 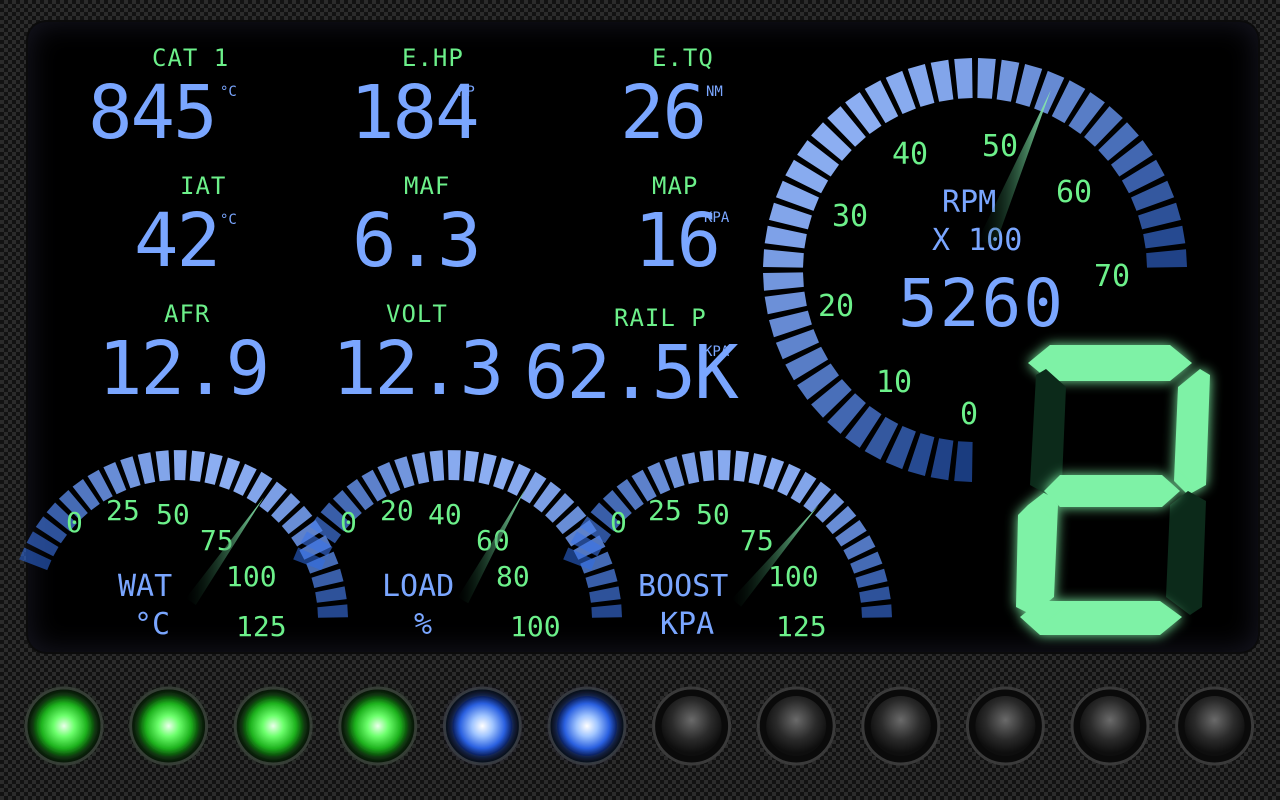 I want to click on readout-unit: KPA, so click(x=717, y=352).